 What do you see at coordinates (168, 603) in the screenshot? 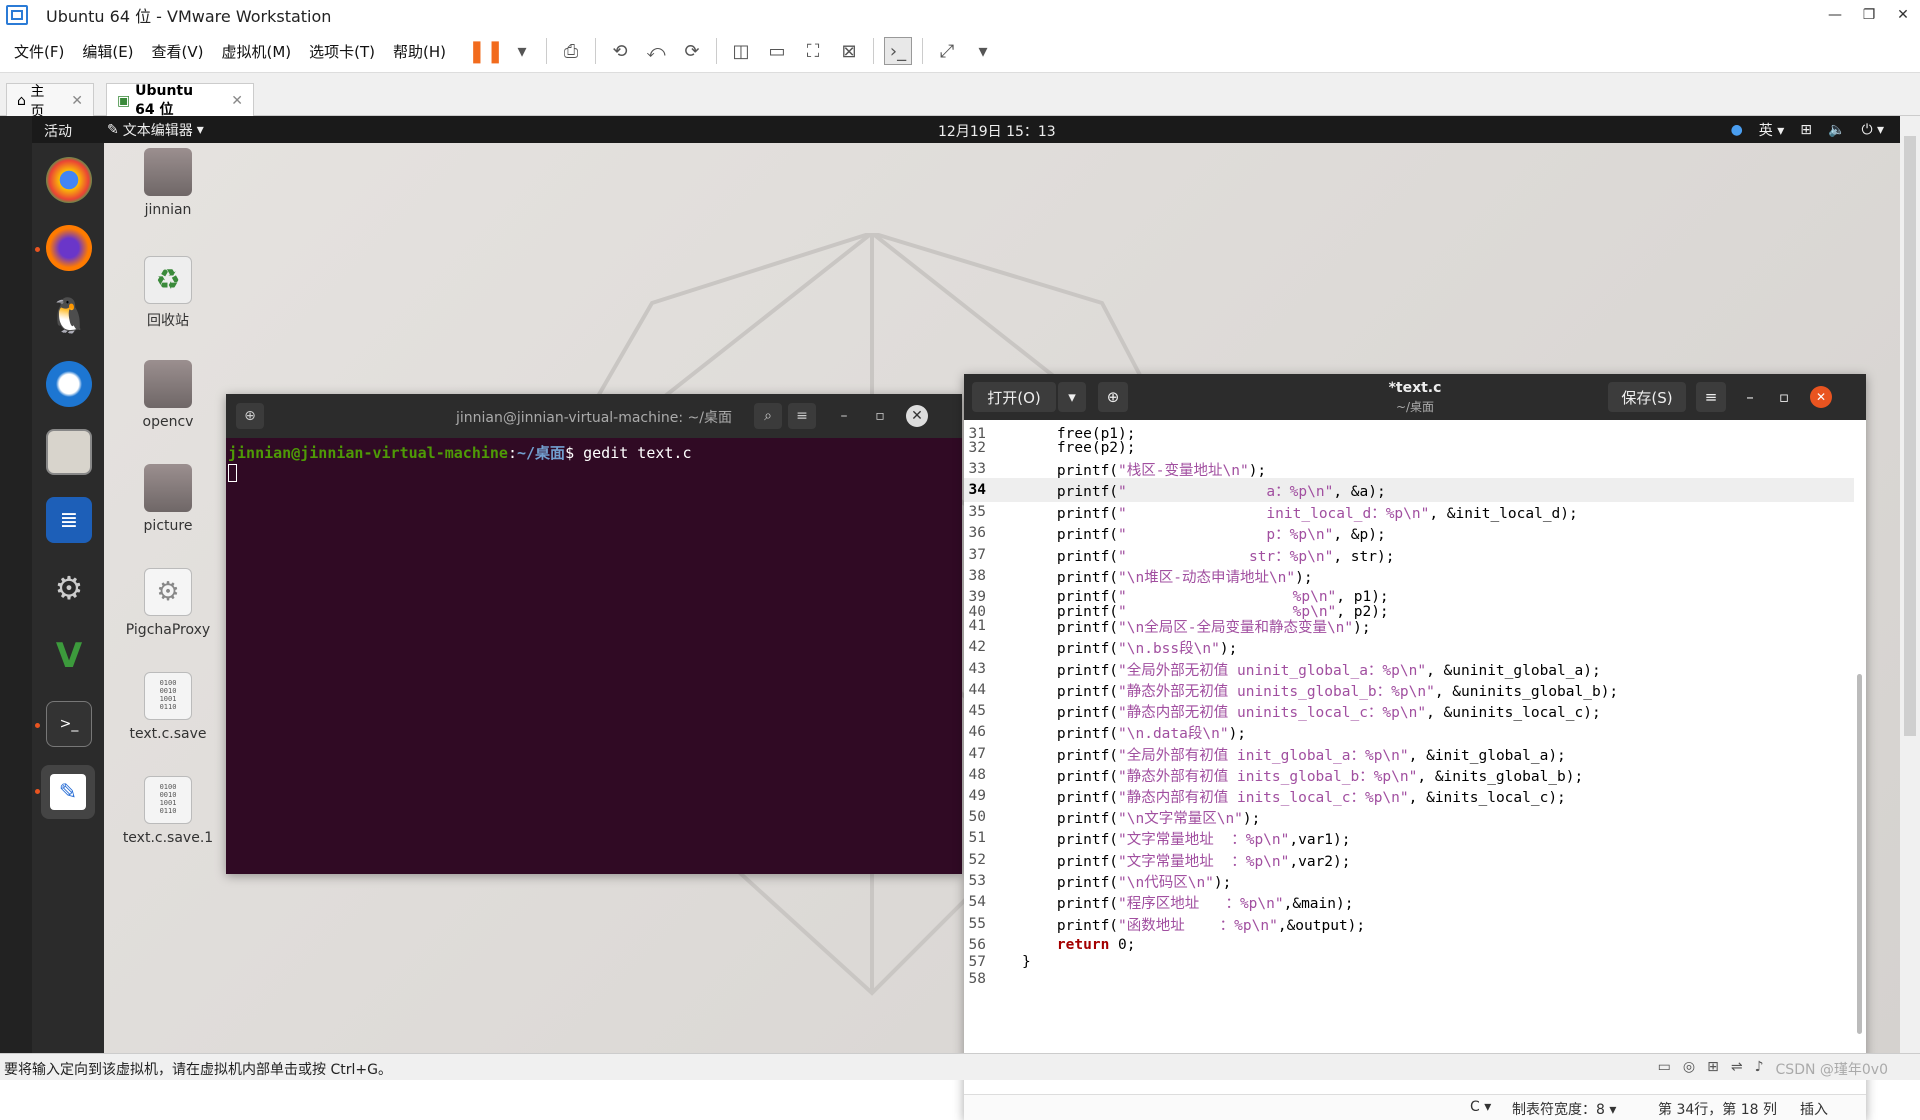
I see `desktop-icon-pigchaproxy: ⚙ PigchaProxy` at bounding box center [168, 603].